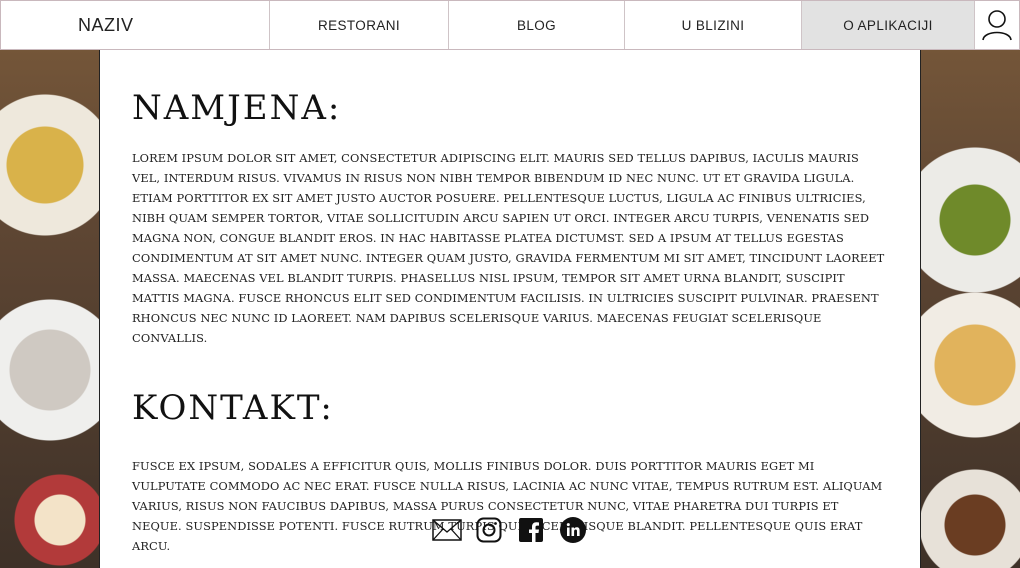 This screenshot has height=568, width=1020. I want to click on mail-icon, so click(447, 530).